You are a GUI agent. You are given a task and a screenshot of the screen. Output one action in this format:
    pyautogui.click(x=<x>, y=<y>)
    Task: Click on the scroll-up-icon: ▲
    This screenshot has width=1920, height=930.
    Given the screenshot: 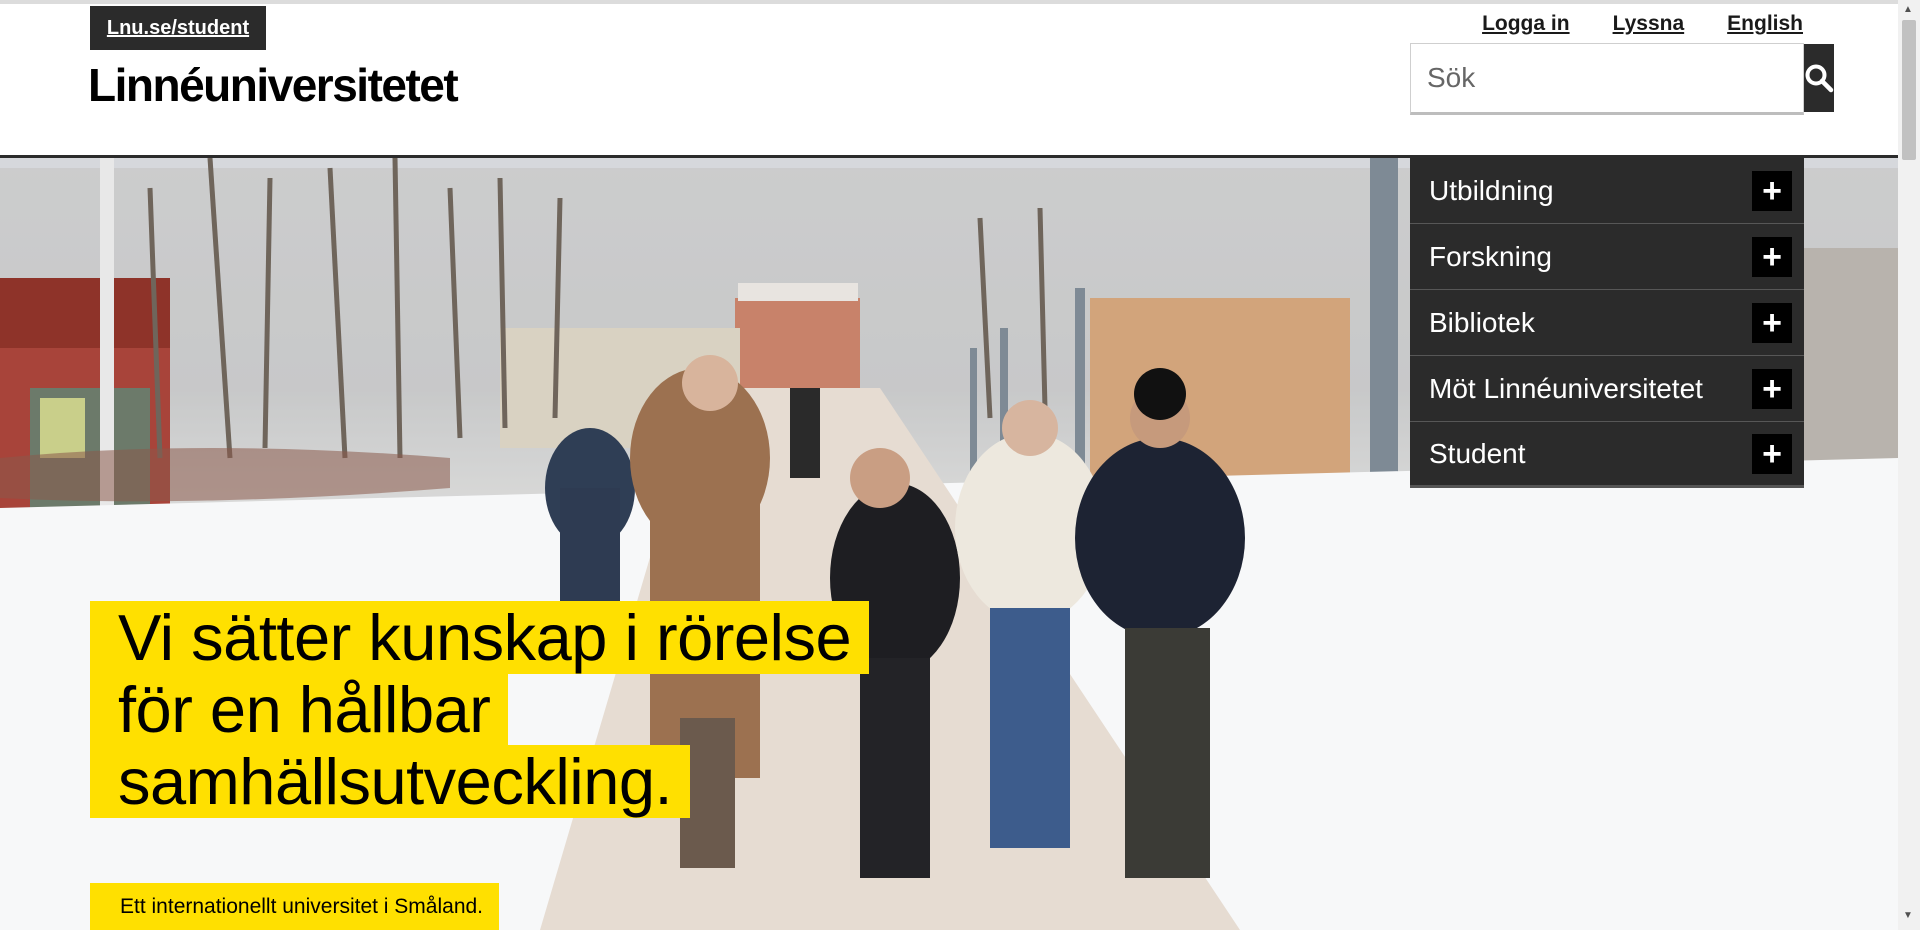 What is the action you would take?
    pyautogui.click(x=1908, y=9)
    